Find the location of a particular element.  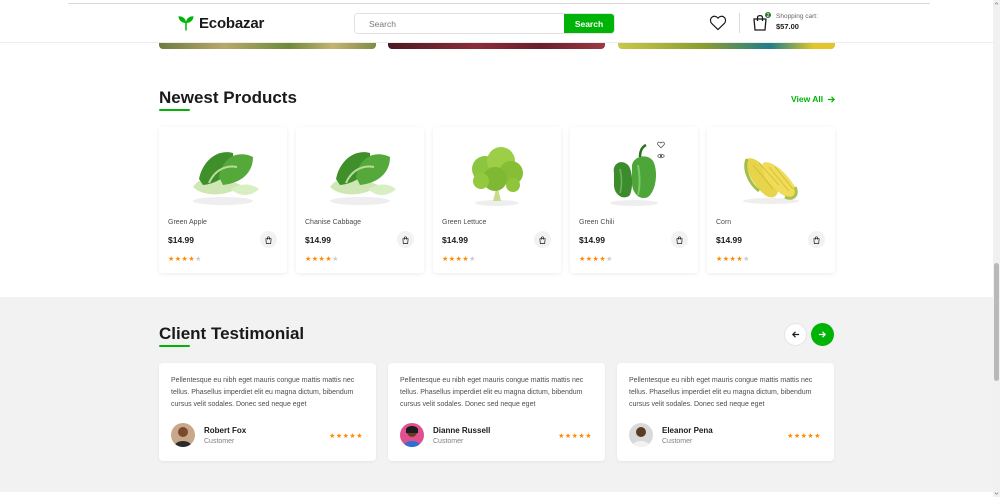

search-bar: Search is located at coordinates (484, 23).